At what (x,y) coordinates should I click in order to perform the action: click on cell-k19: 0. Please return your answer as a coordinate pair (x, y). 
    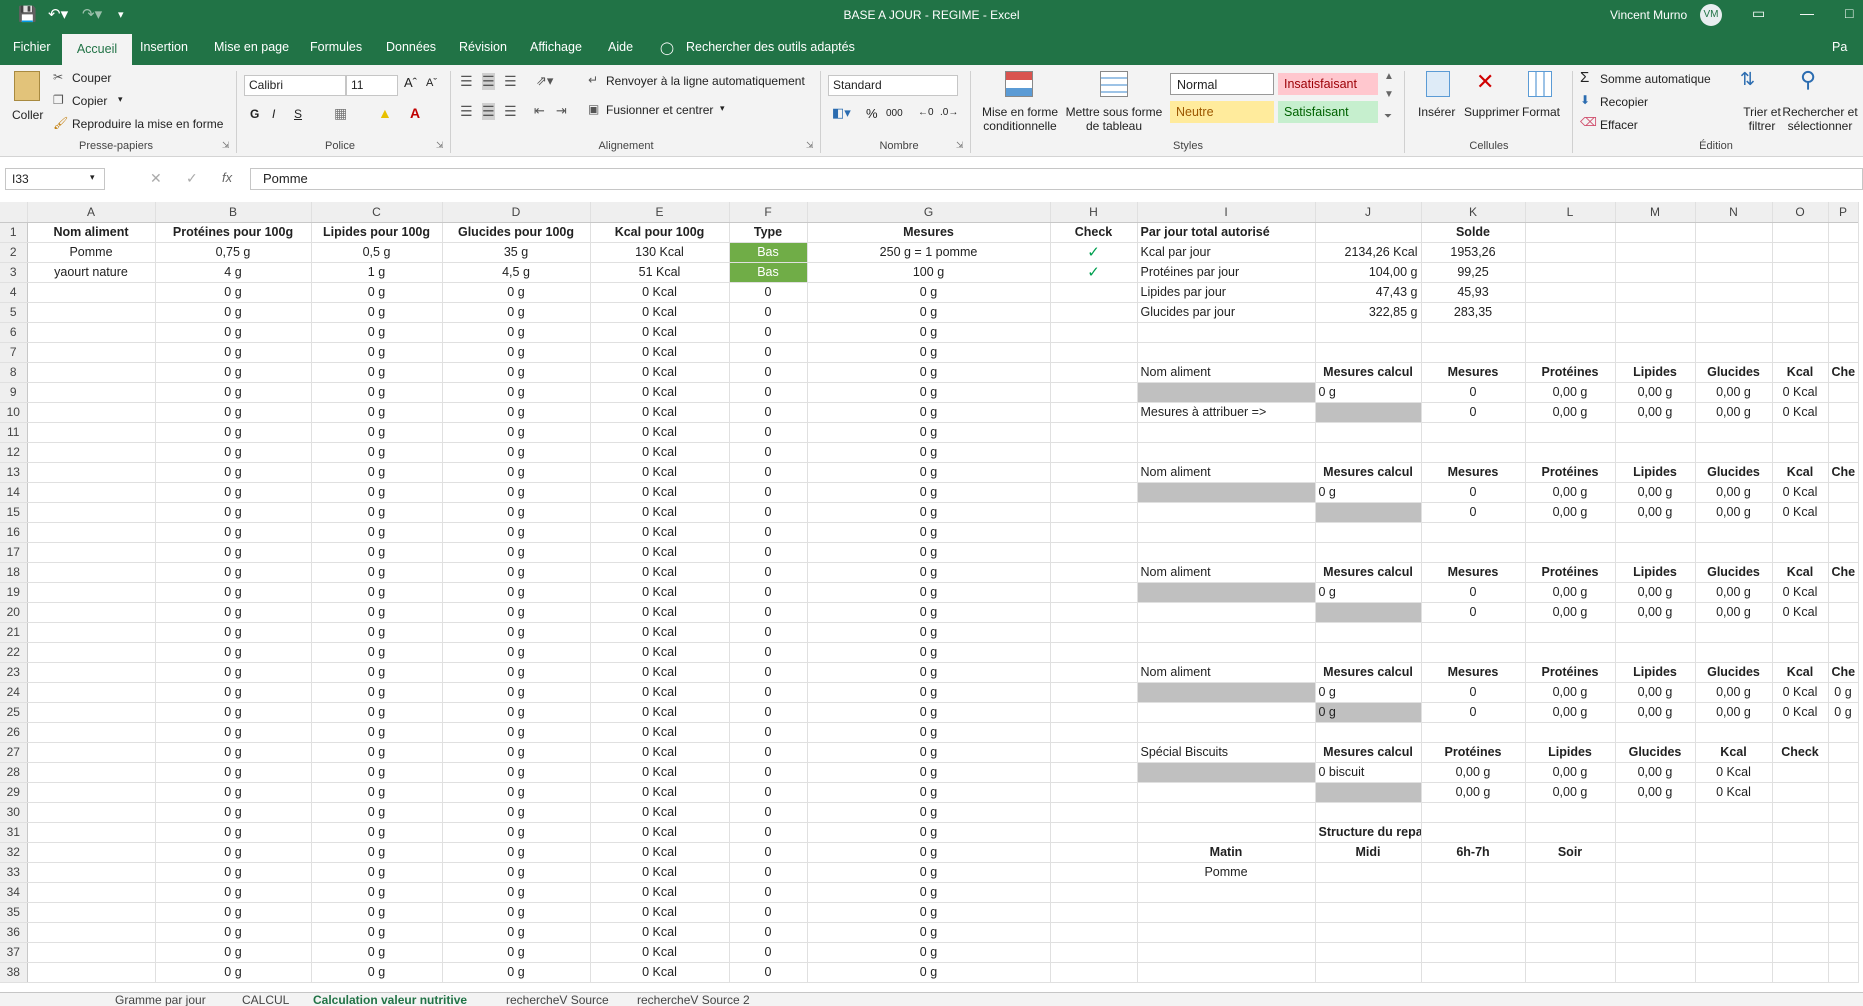
    Looking at the image, I should click on (1473, 592).